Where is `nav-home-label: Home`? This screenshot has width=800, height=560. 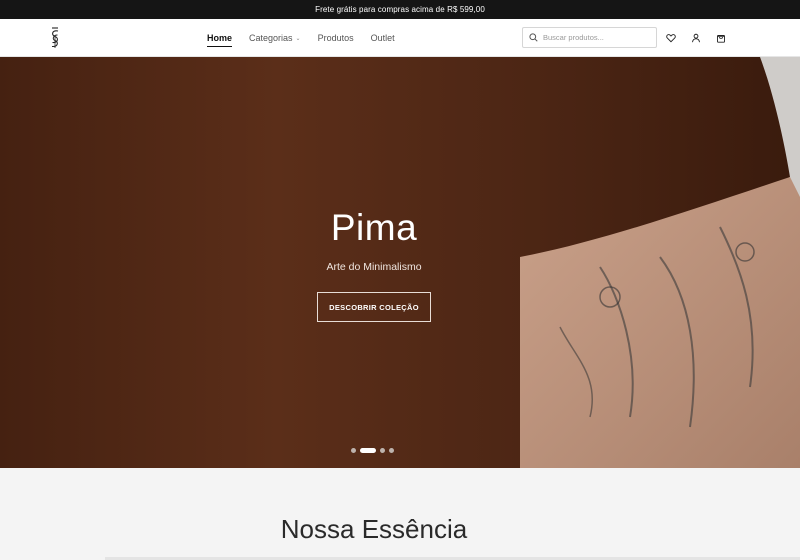 nav-home-label: Home is located at coordinates (220, 38).